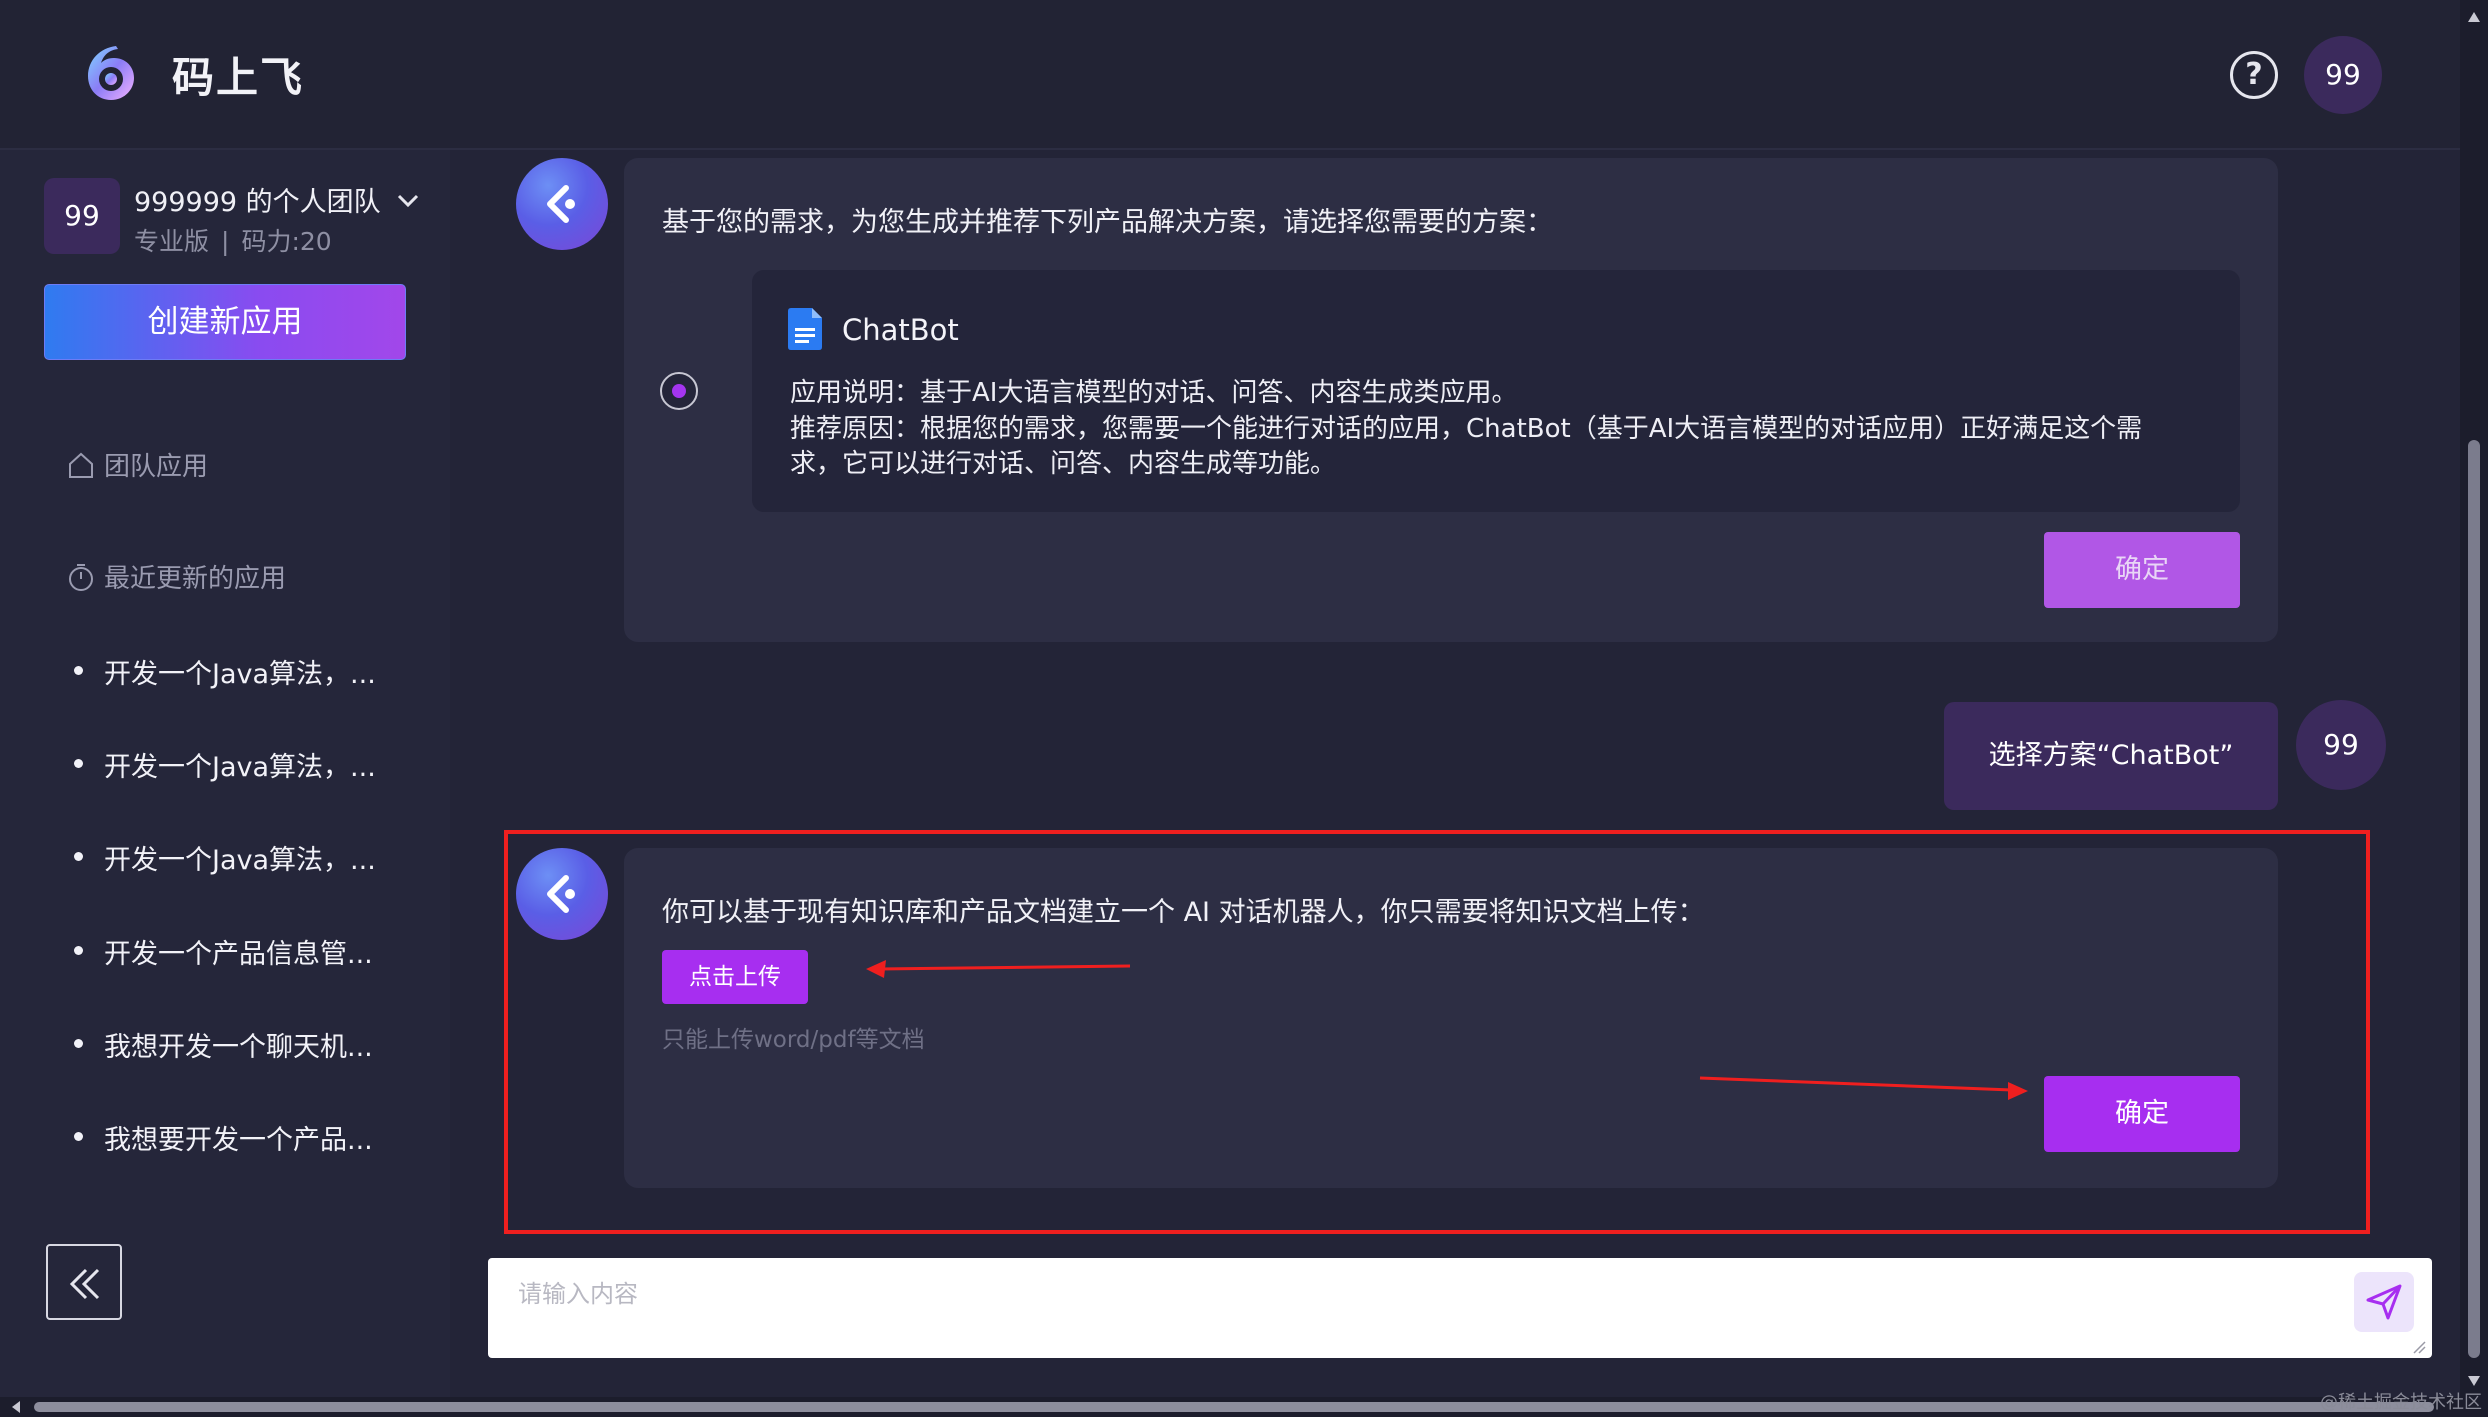  What do you see at coordinates (2142, 570) in the screenshot?
I see `confirm-solution-button: 确定` at bounding box center [2142, 570].